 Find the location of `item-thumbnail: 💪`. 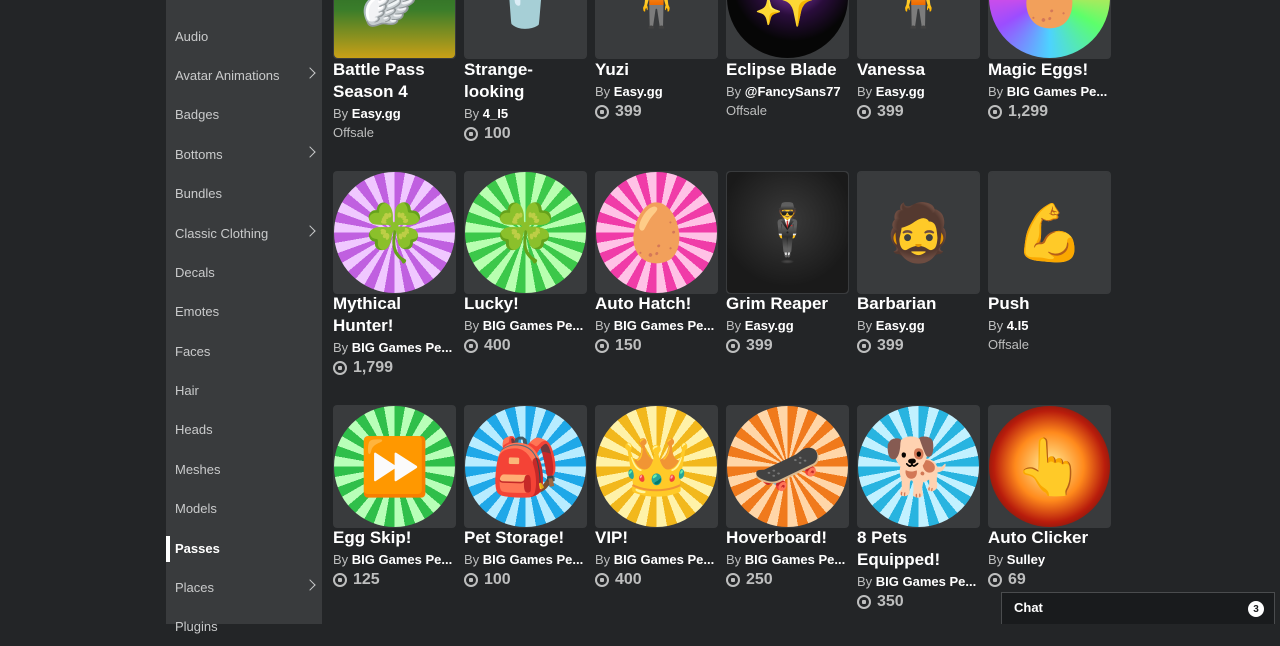

item-thumbnail: 💪 is located at coordinates (1049, 232).